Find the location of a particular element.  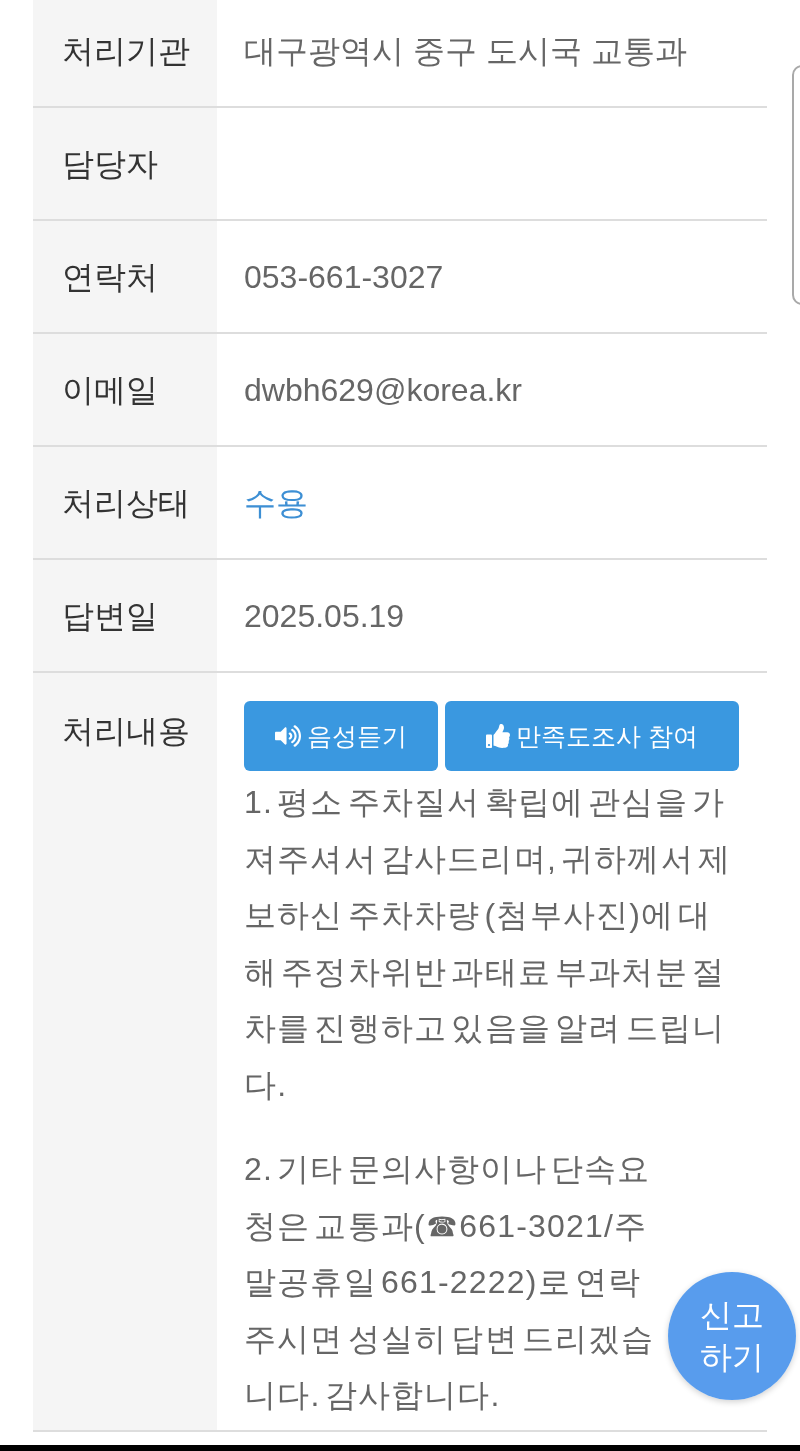

thumbs-up-icon is located at coordinates (498, 736).